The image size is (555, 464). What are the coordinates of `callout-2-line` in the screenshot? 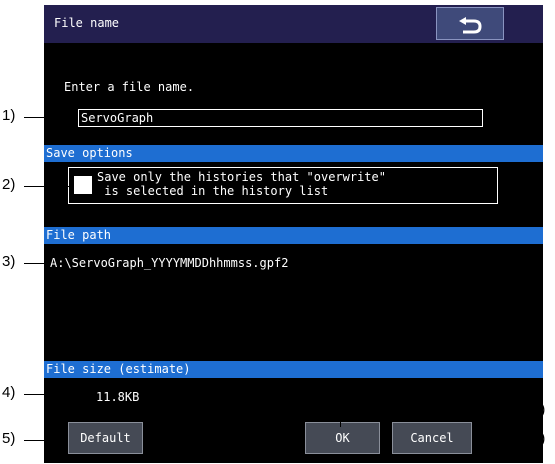 It's located at (47, 186).